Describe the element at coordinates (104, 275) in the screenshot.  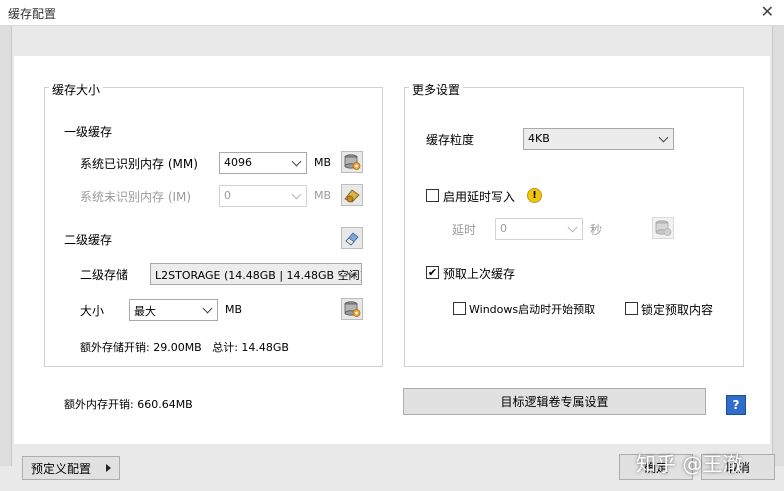
I see `l2-storage-label: 二级存储` at that location.